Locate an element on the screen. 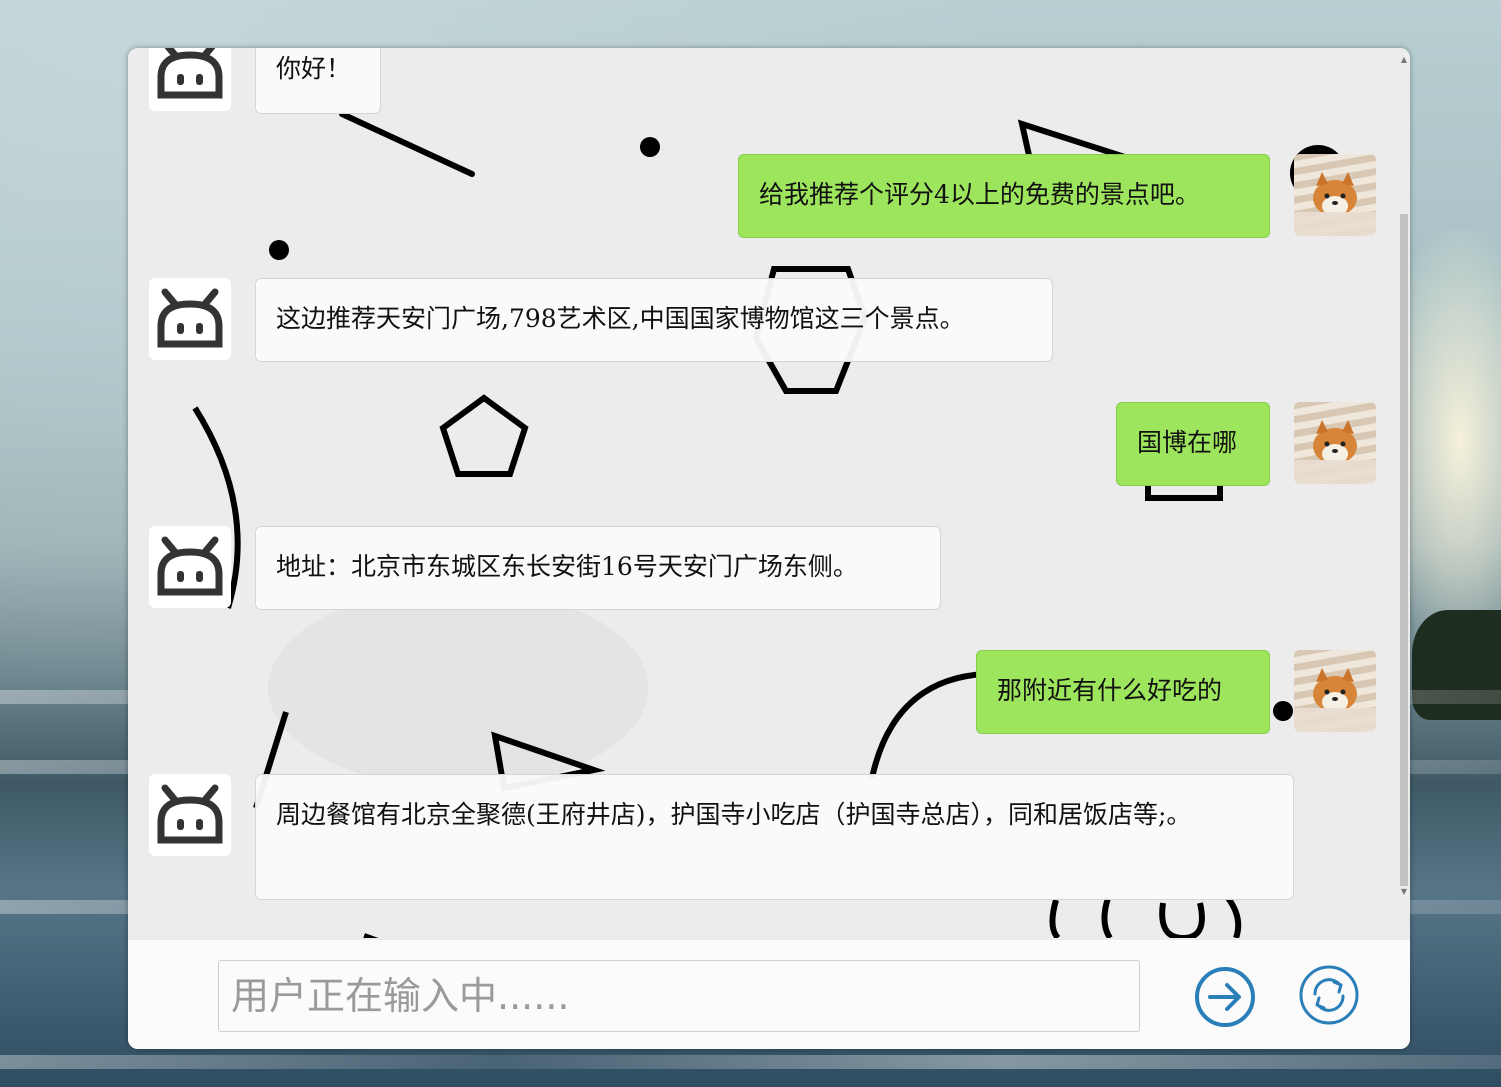 The height and width of the screenshot is (1087, 1501). user-message-bubble: 那附近有什么好吃的 is located at coordinates (1123, 692).